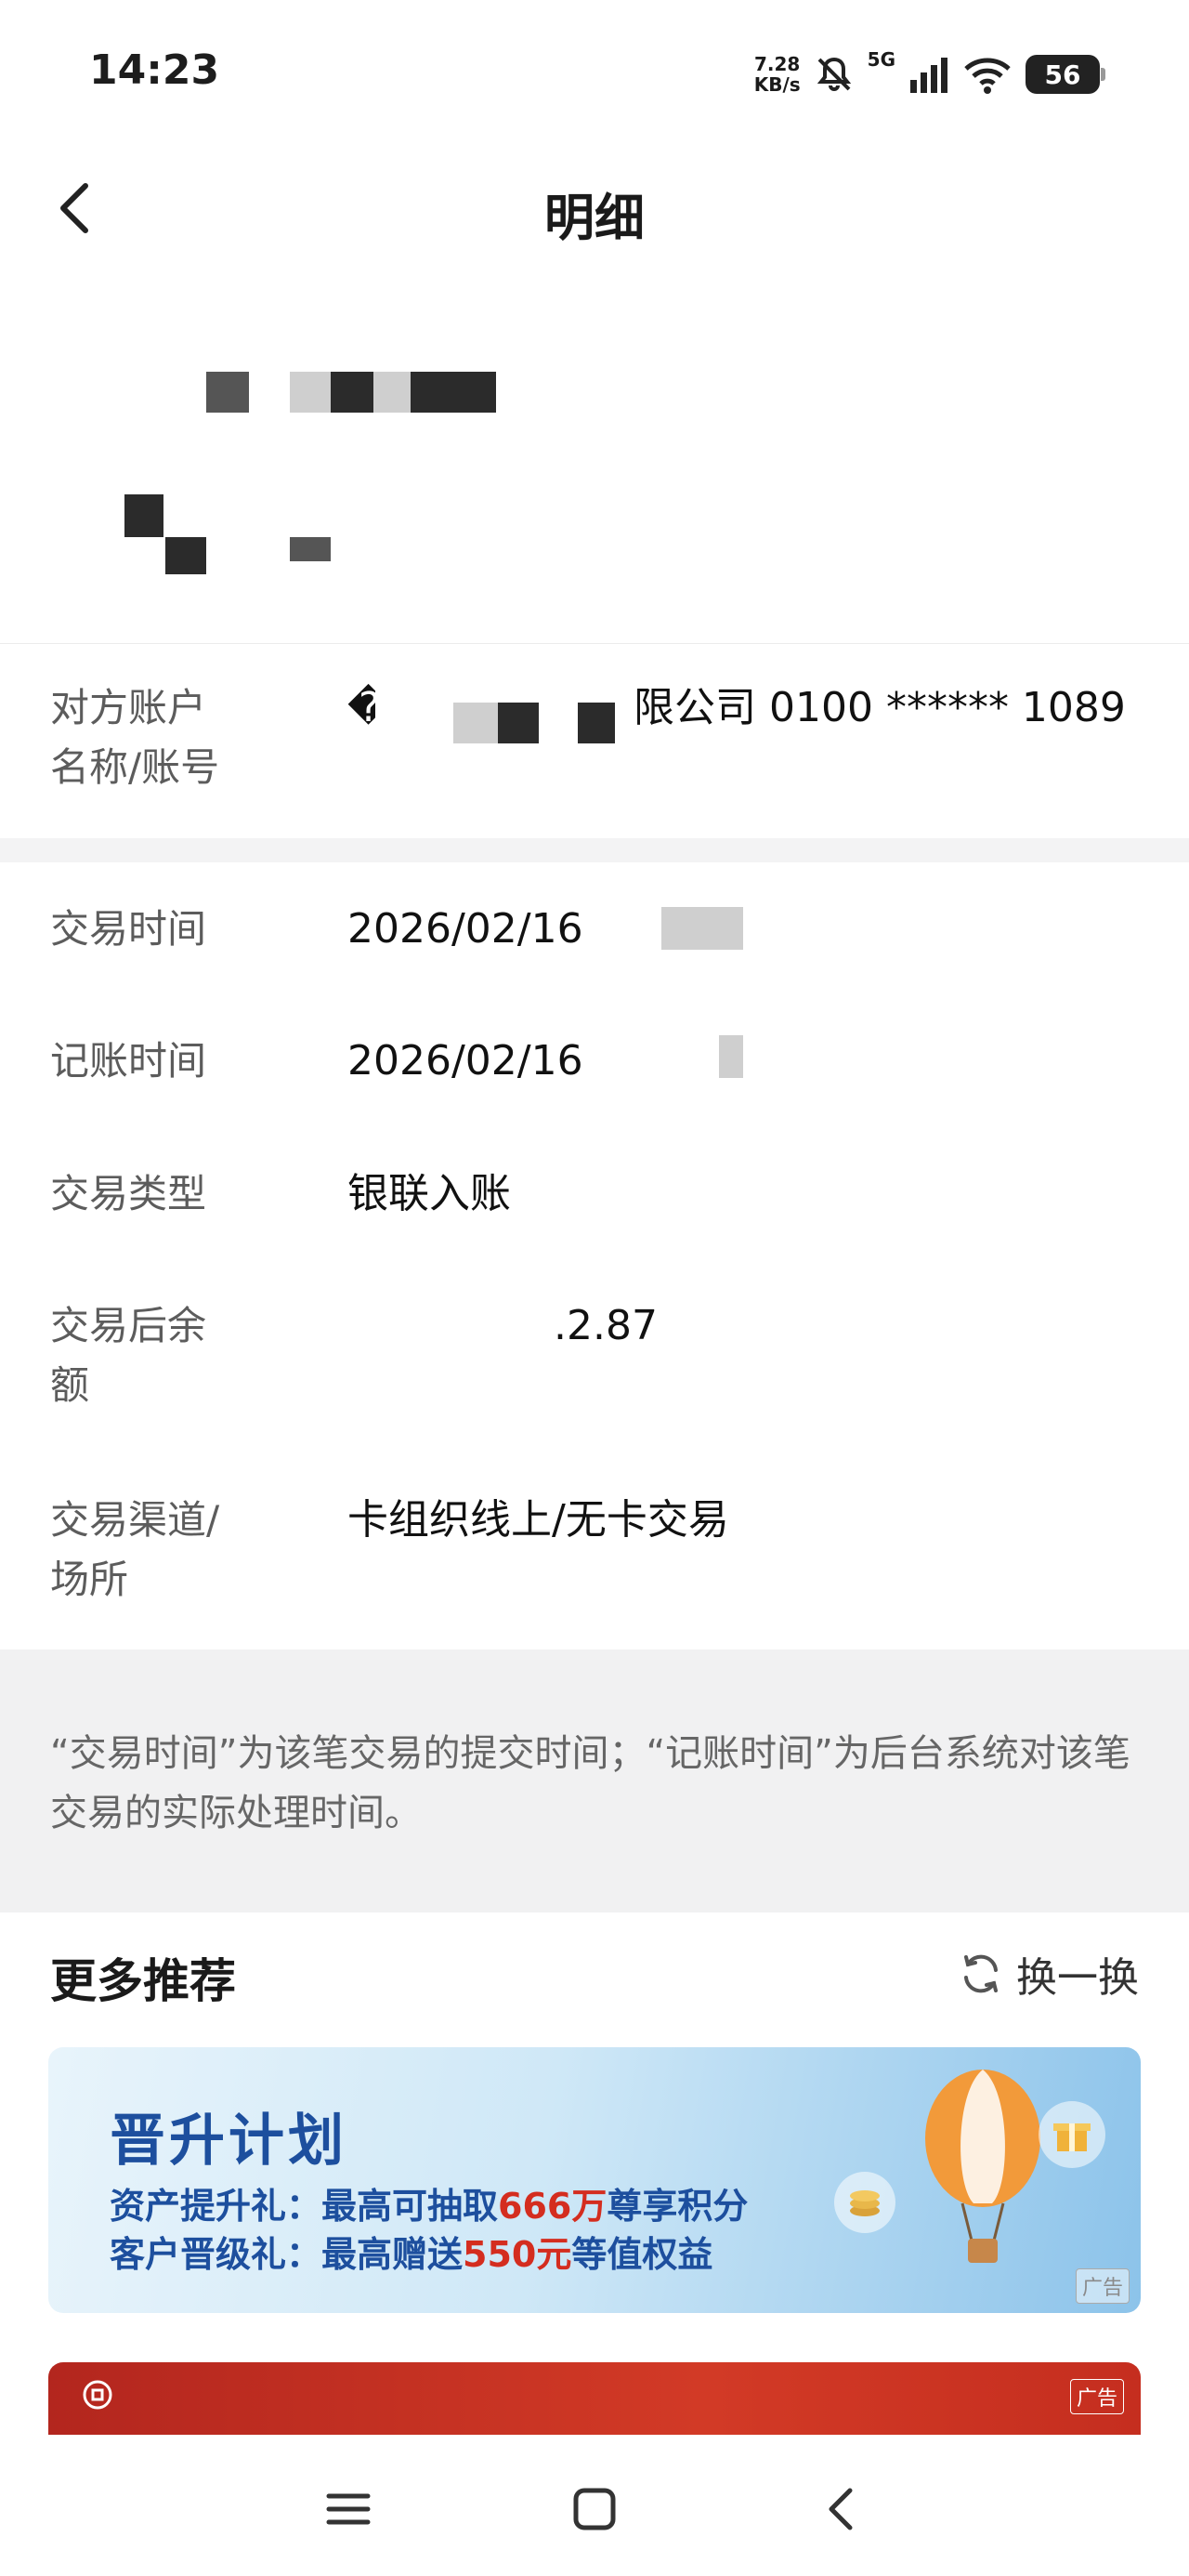  Describe the element at coordinates (594, 643) in the screenshot. I see `divider` at that location.